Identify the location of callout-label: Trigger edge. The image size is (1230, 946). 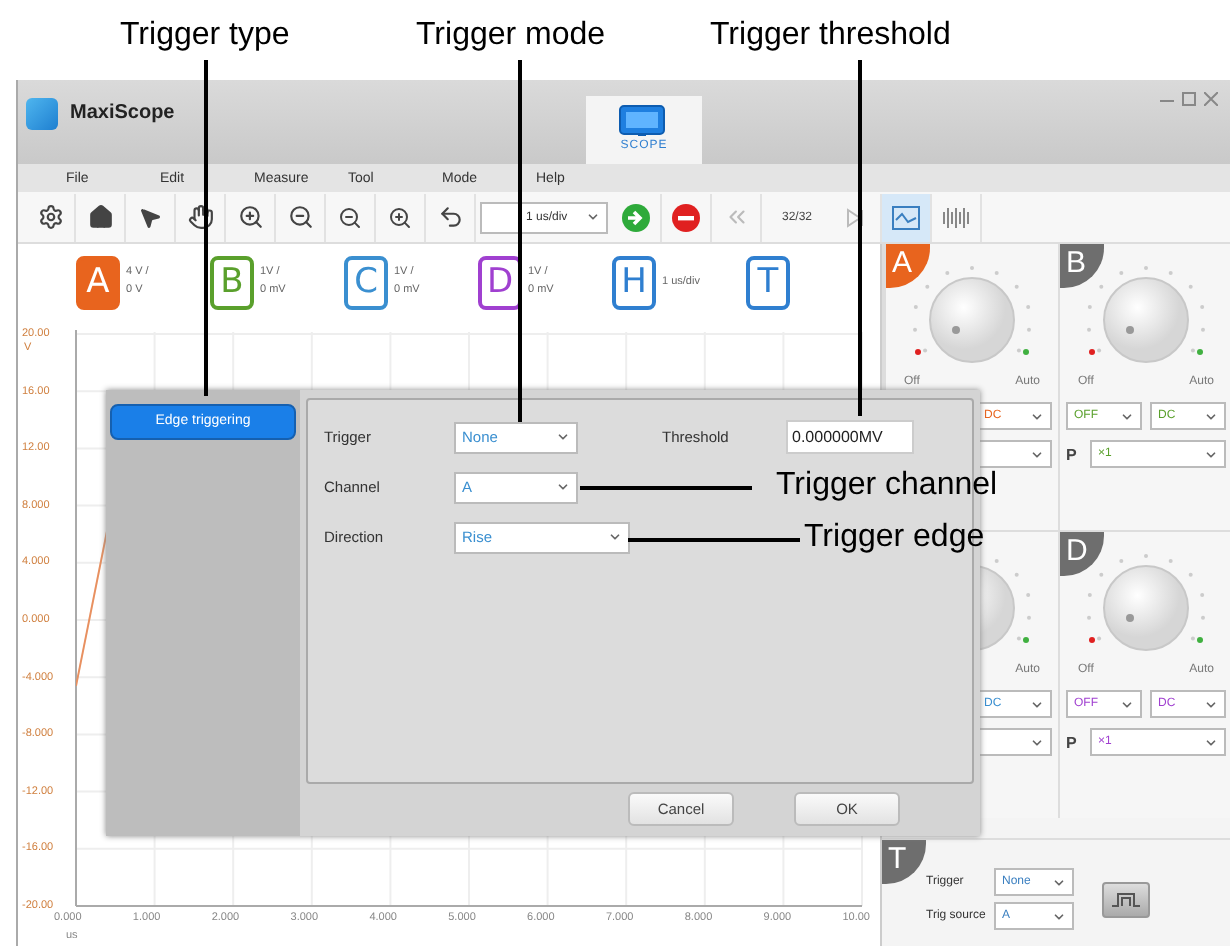
(894, 538).